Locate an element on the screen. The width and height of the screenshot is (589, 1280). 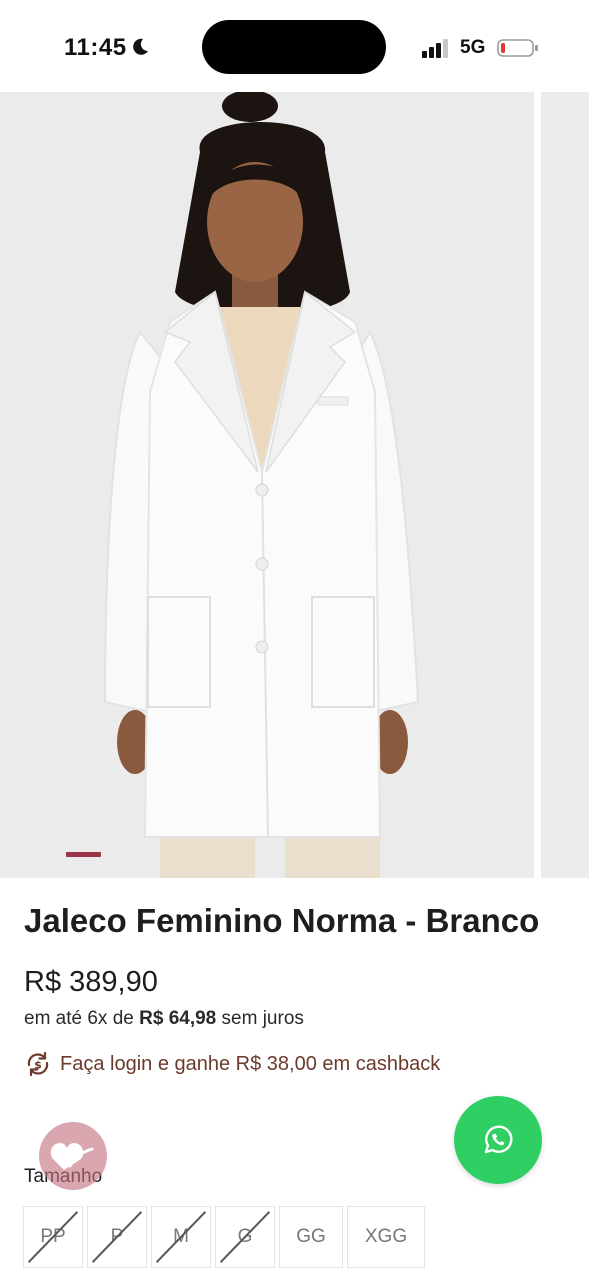
status-bar: 11:45 5G is located at coordinates (294, 46).